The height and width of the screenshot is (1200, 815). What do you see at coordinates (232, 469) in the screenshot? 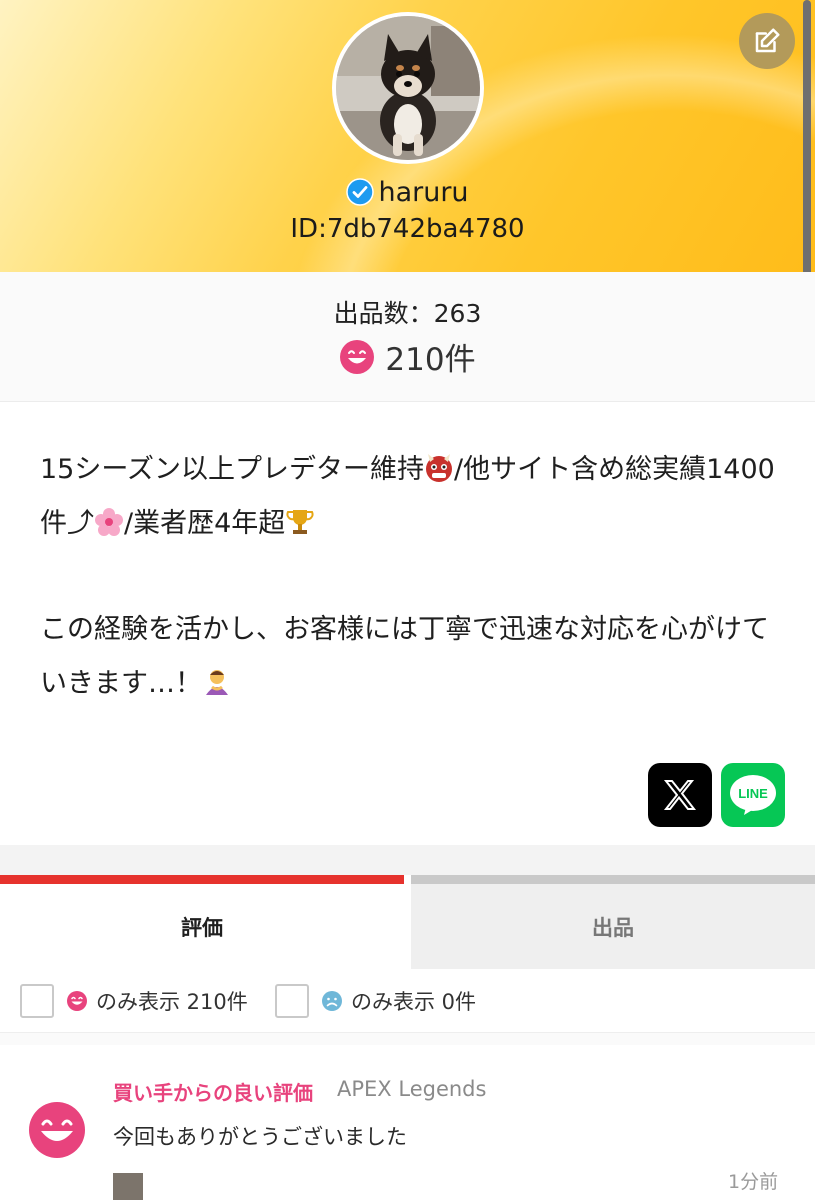
I see `bio-text: 15シーズン以上プレデター維持` at bounding box center [232, 469].